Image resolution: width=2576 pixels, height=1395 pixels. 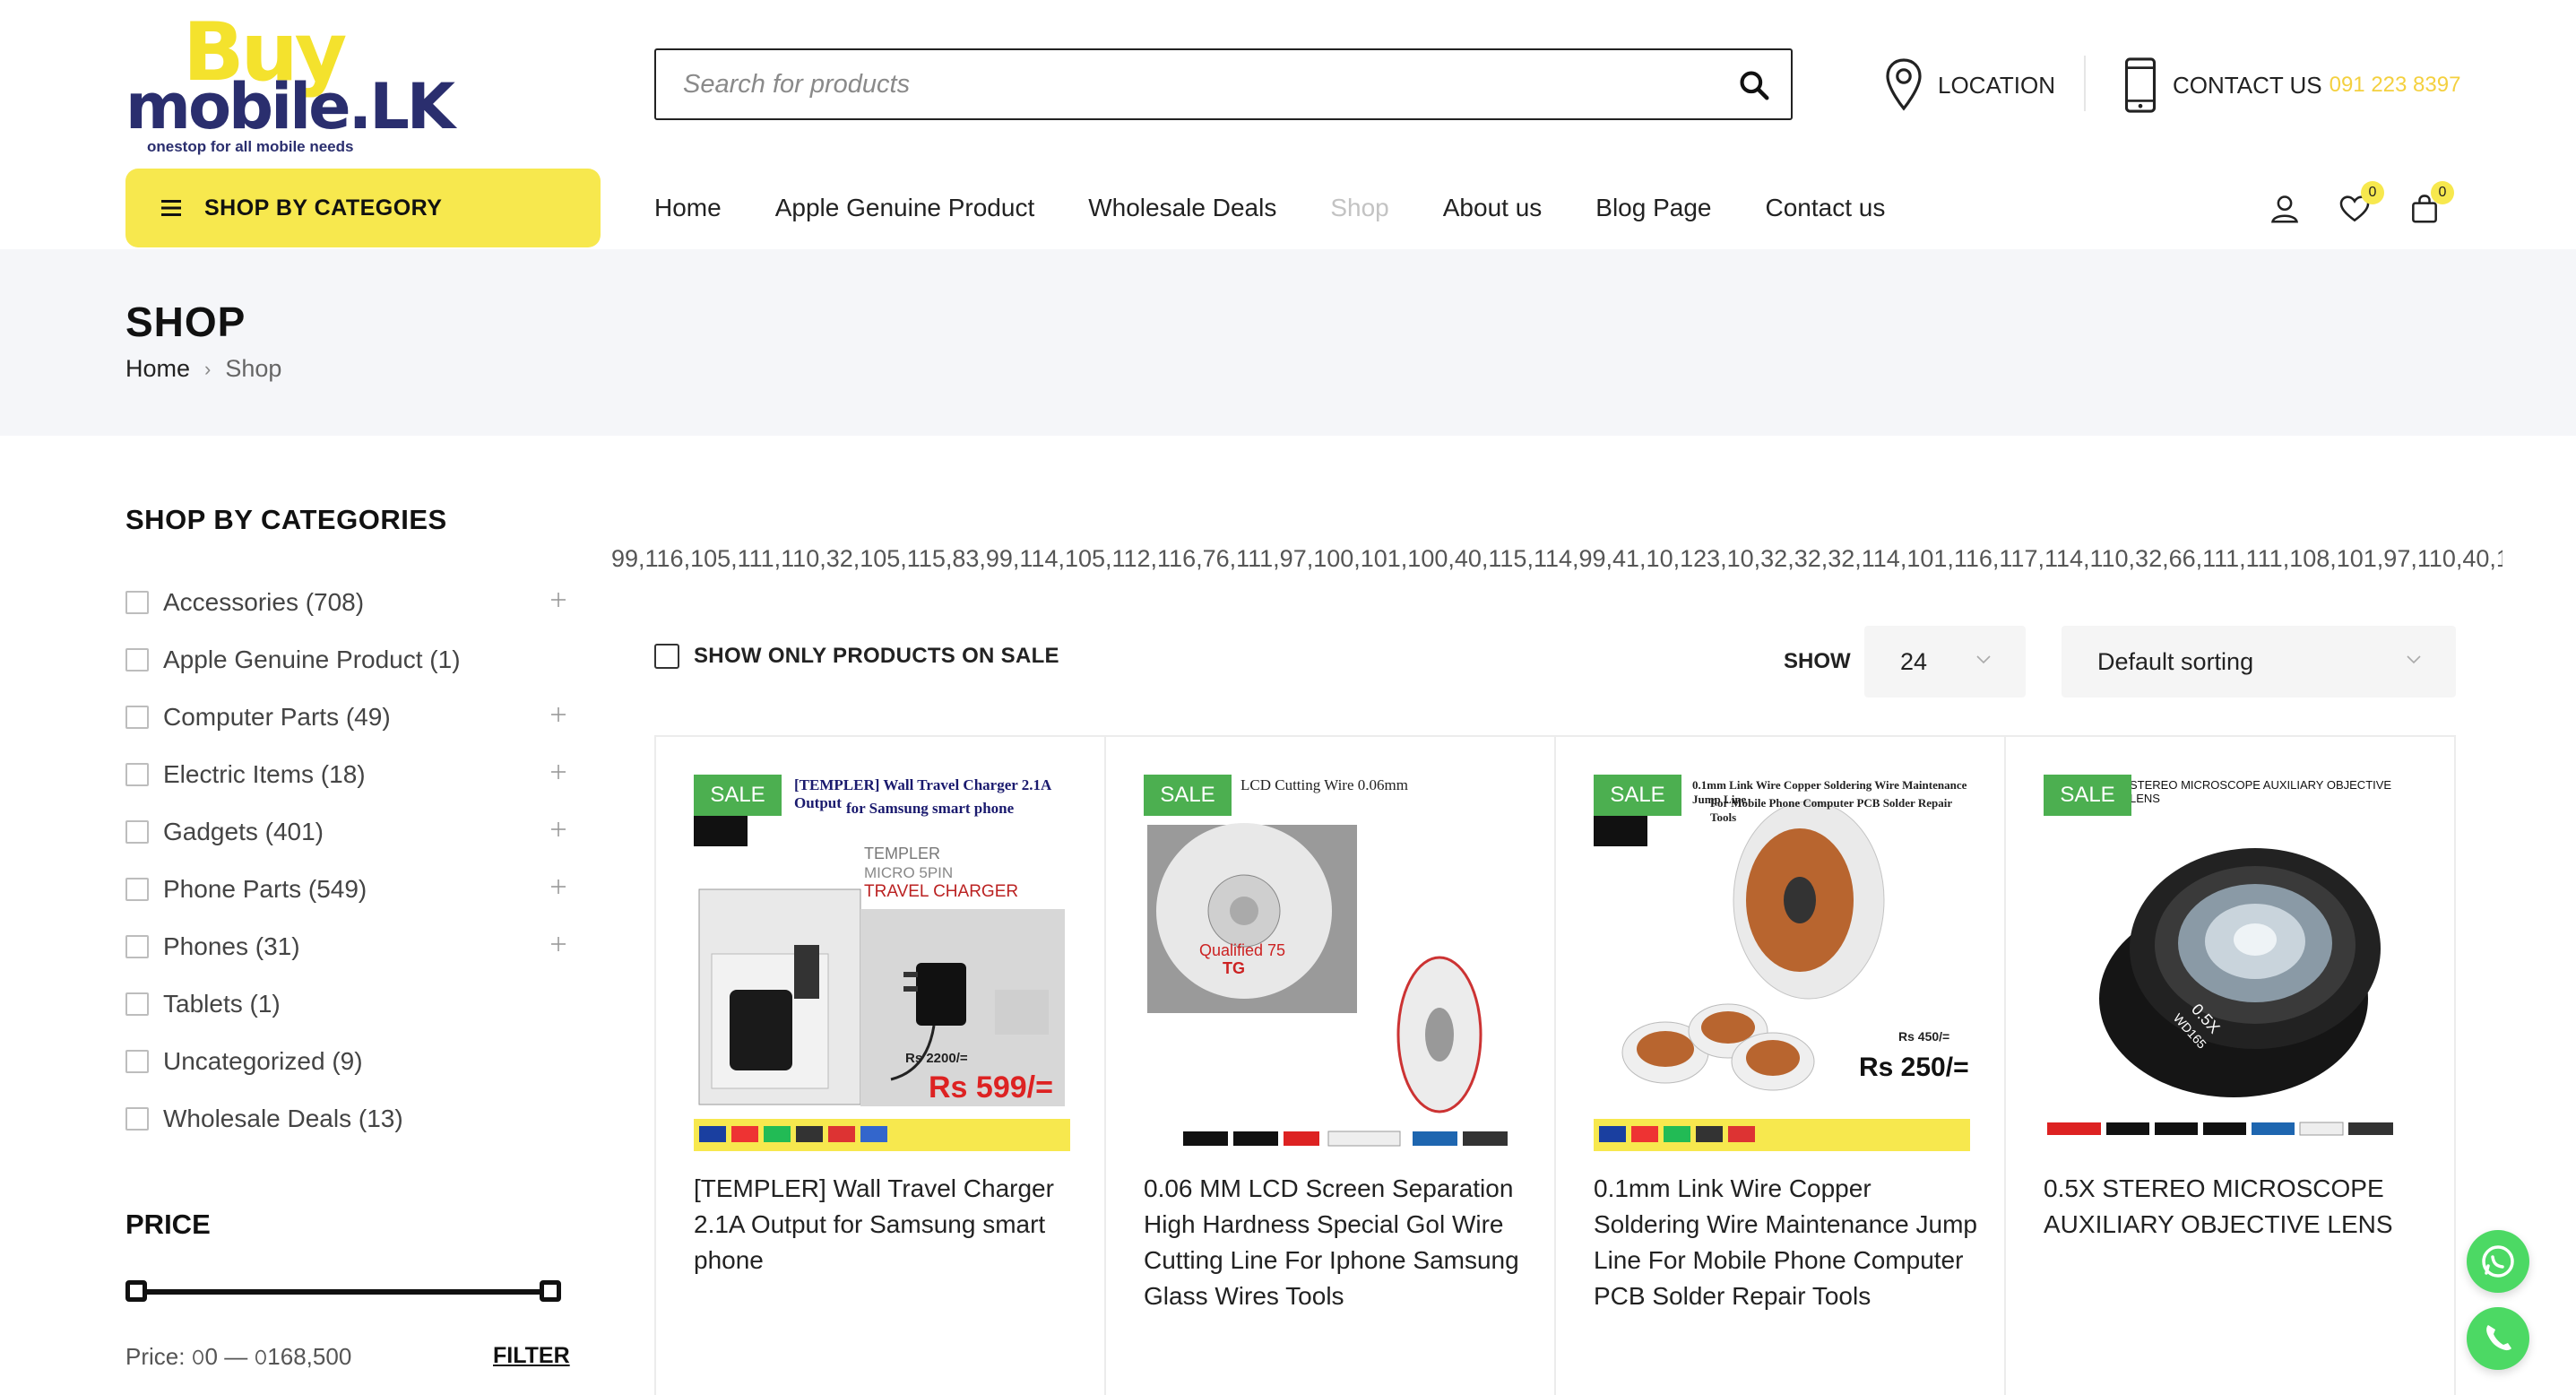 I want to click on price-slider-track, so click(x=343, y=1292).